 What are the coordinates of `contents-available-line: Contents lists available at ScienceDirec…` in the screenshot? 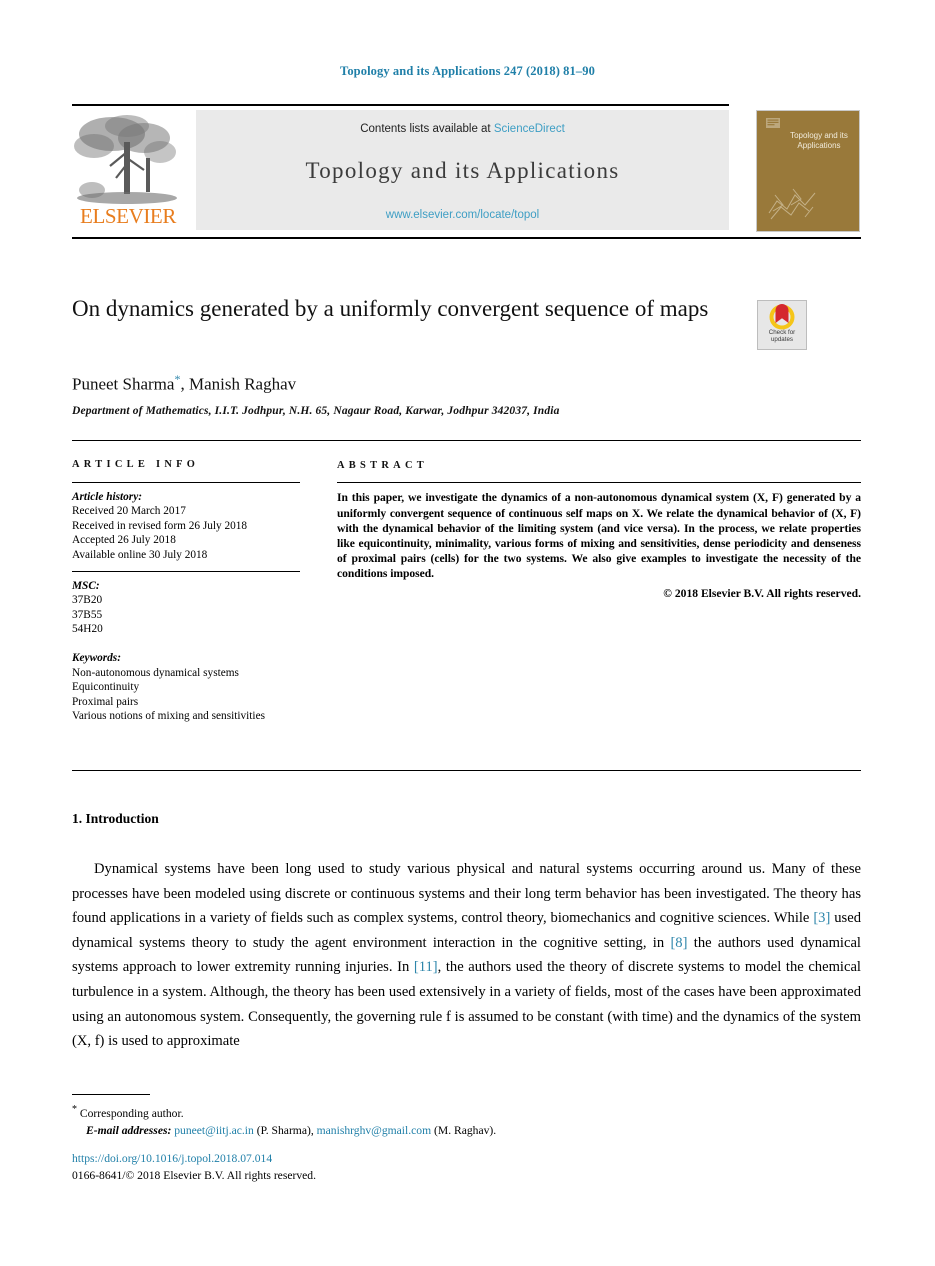 It's located at (462, 129).